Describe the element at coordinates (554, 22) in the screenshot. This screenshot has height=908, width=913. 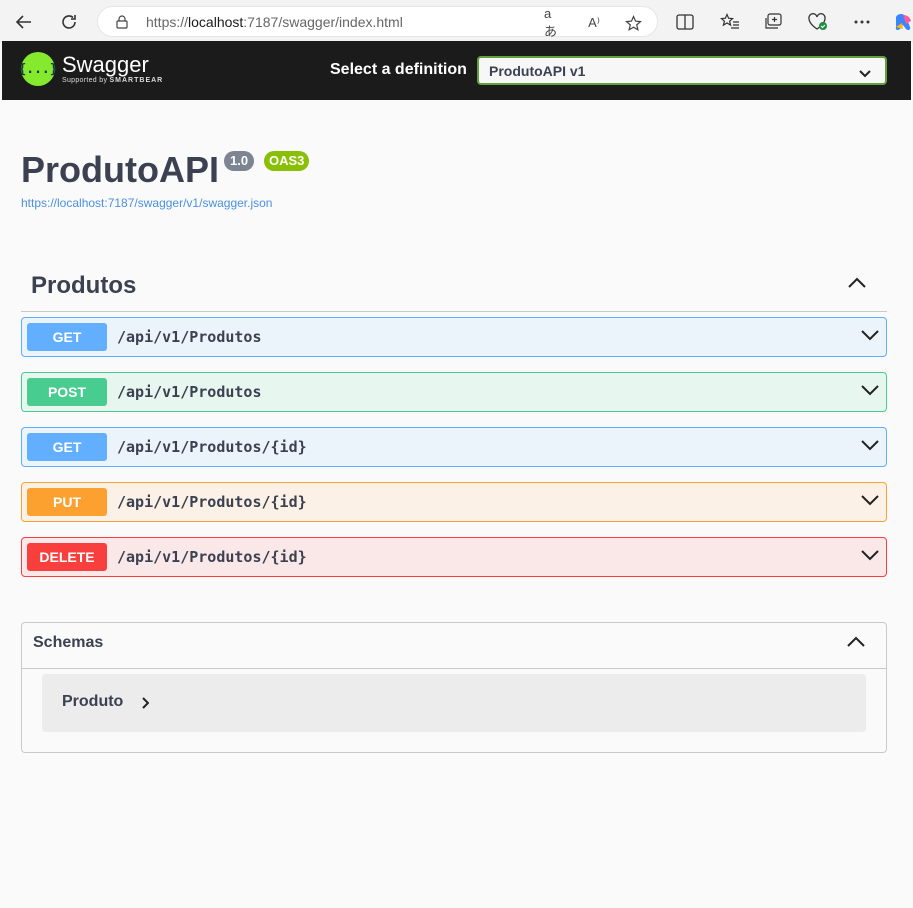
I see `translate-icon: aあ` at that location.